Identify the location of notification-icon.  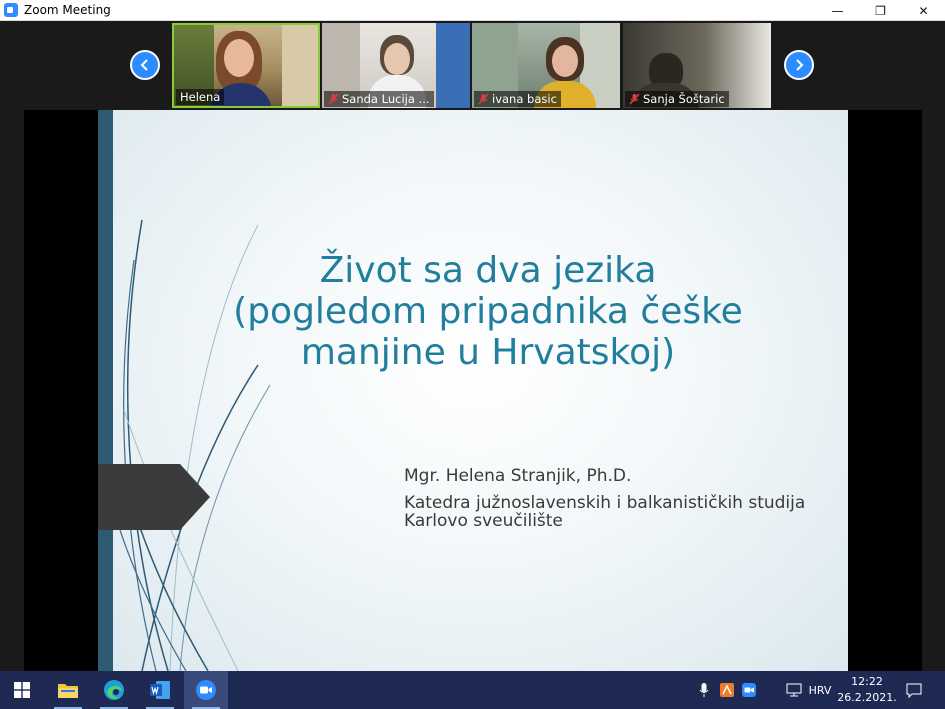
(914, 690).